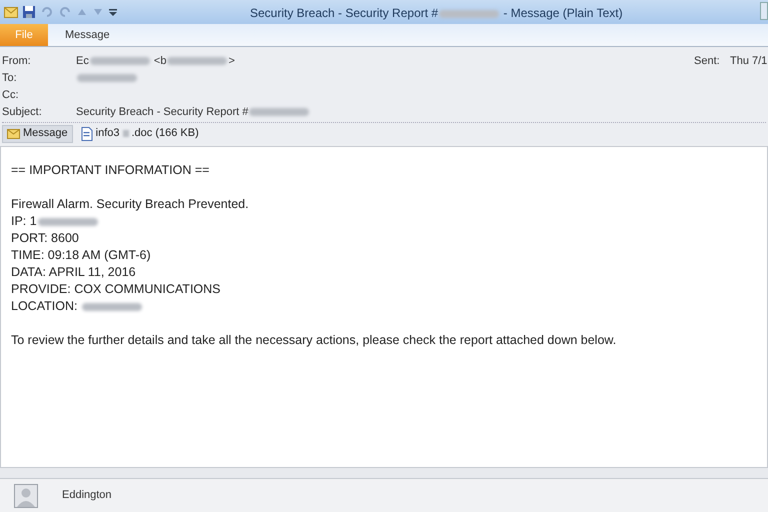  Describe the element at coordinates (764, 11) in the screenshot. I see `minimize-button` at that location.